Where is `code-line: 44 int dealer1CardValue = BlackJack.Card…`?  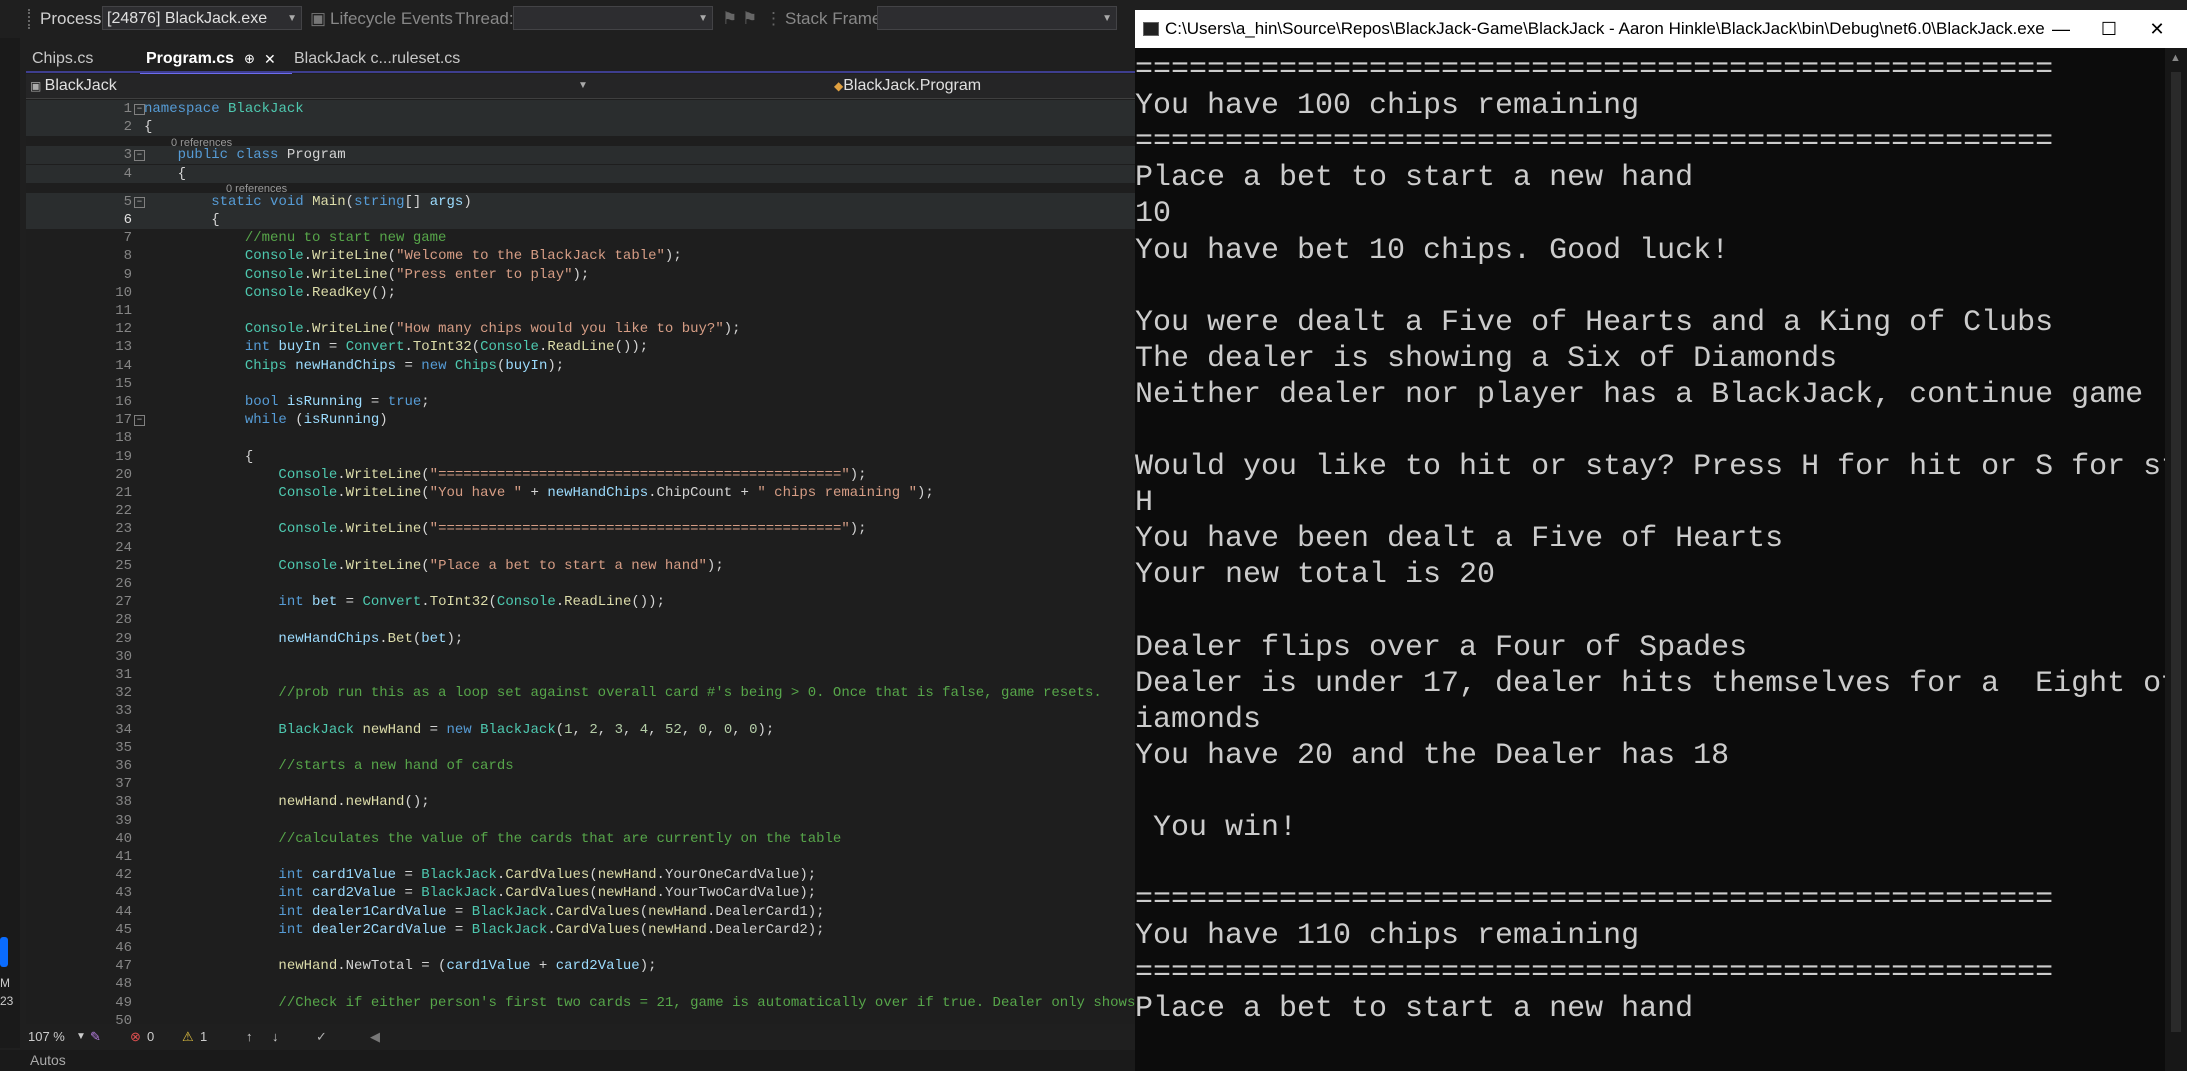 code-line: 44 int dealer1CardValue = BlackJack.Card… is located at coordinates (580, 912).